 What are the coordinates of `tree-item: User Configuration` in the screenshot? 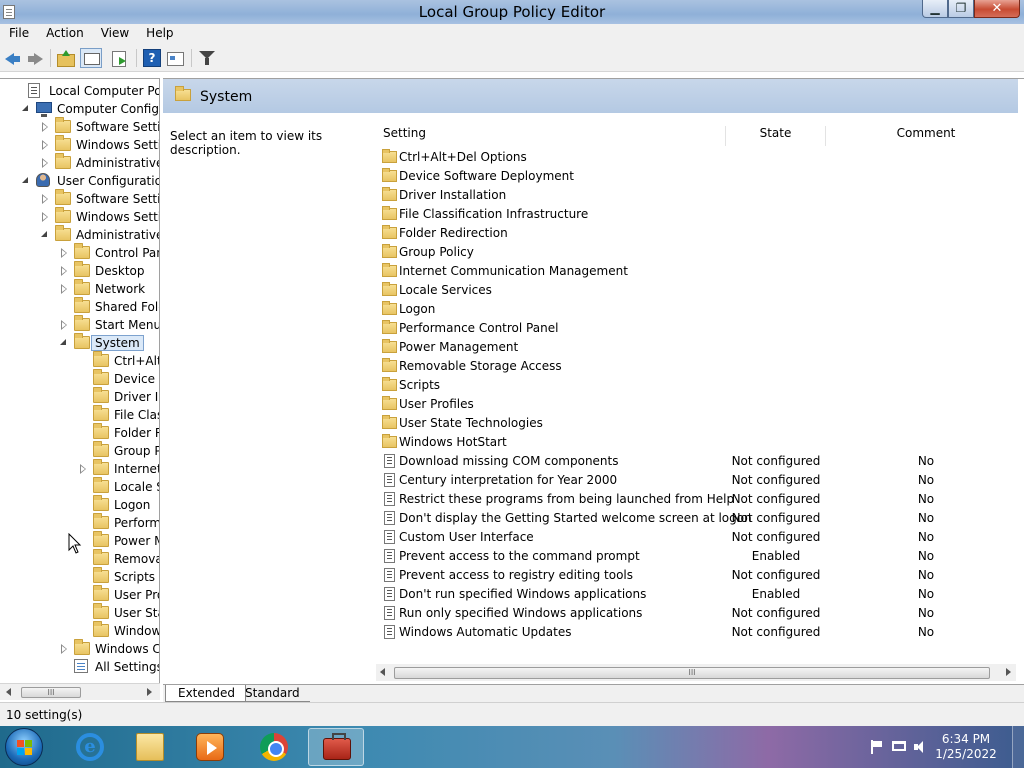 It's located at (79, 181).